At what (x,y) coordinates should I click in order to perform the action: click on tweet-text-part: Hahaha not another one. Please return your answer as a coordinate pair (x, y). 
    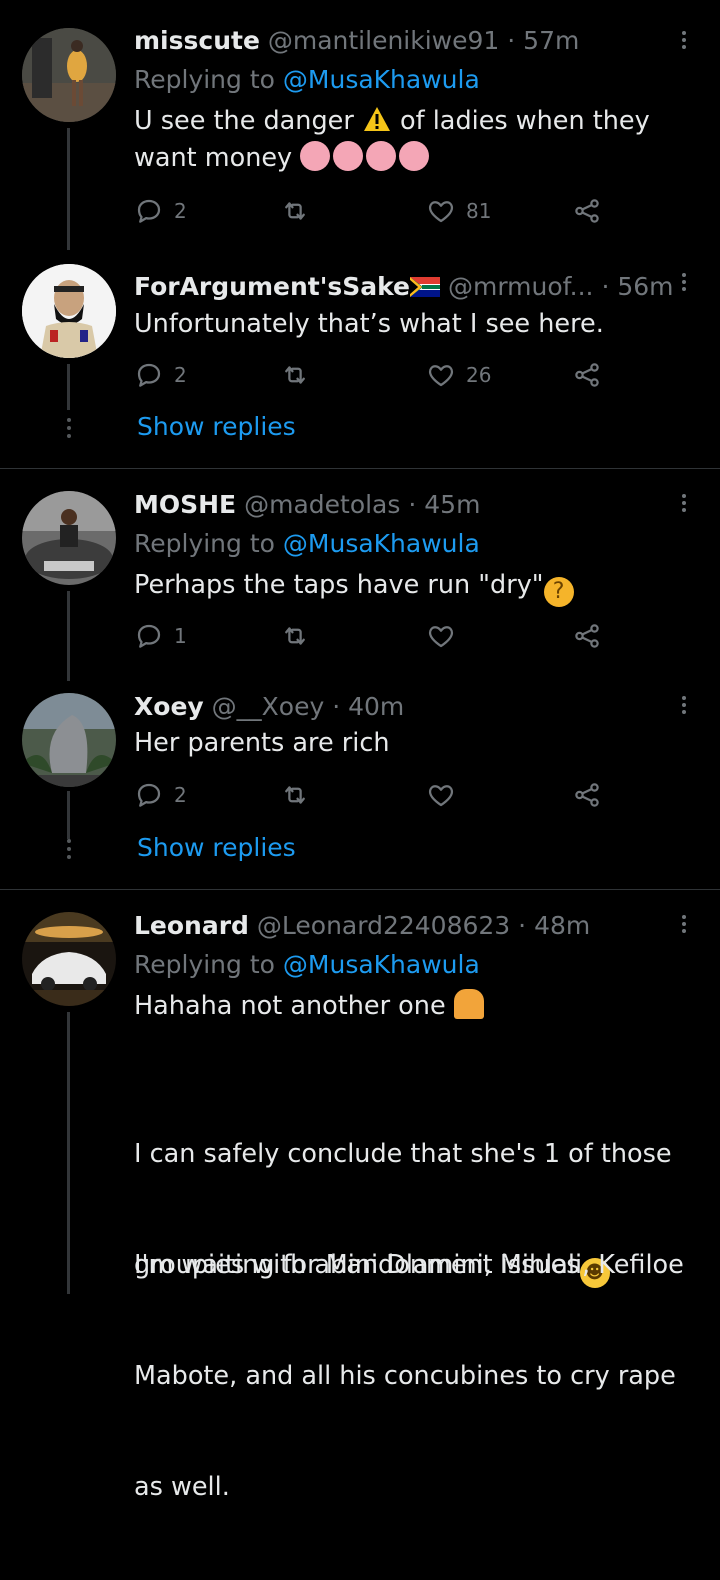
    Looking at the image, I should click on (290, 1006).